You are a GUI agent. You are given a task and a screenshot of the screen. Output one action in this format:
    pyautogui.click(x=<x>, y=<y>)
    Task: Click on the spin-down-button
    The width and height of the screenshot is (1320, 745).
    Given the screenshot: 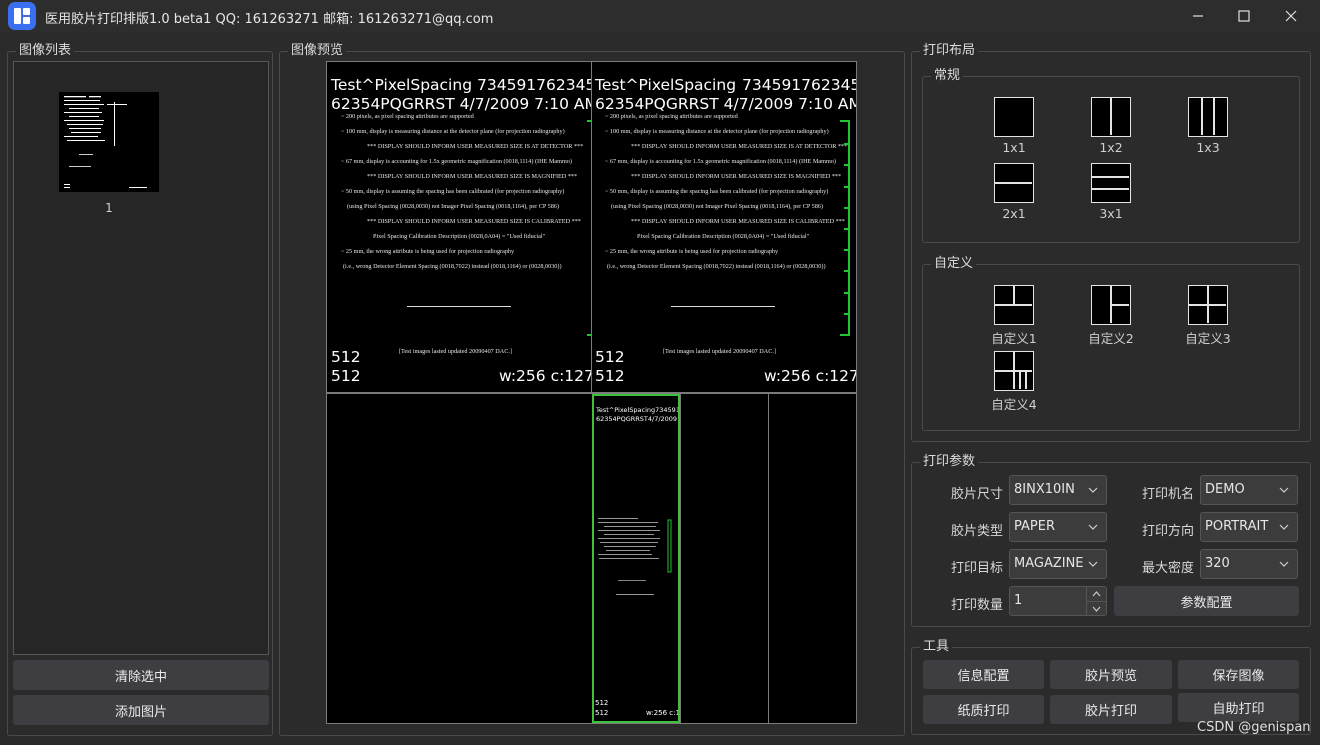 What is the action you would take?
    pyautogui.click(x=1096, y=608)
    